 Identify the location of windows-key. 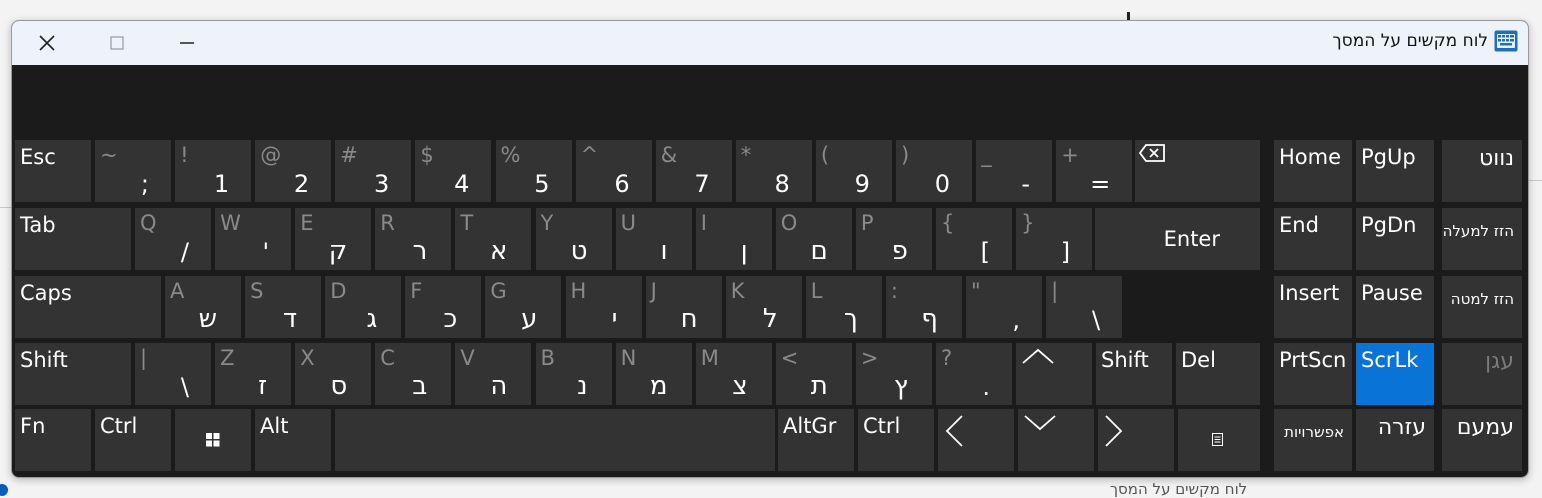
(213, 440).